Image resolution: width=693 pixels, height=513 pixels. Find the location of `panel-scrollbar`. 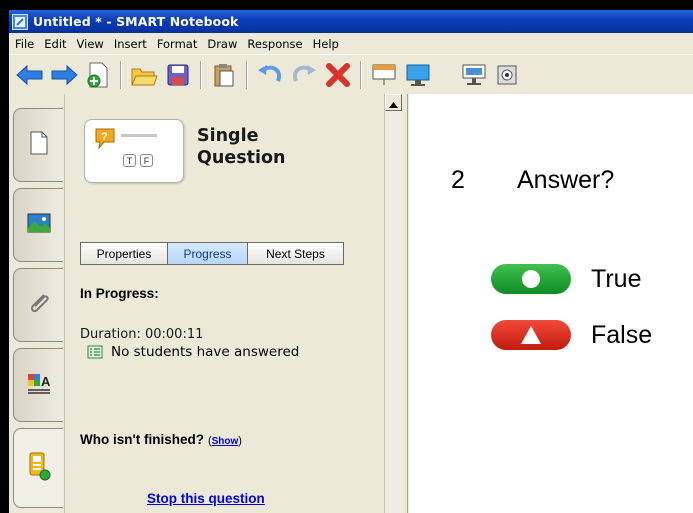

panel-scrollbar is located at coordinates (393, 303).